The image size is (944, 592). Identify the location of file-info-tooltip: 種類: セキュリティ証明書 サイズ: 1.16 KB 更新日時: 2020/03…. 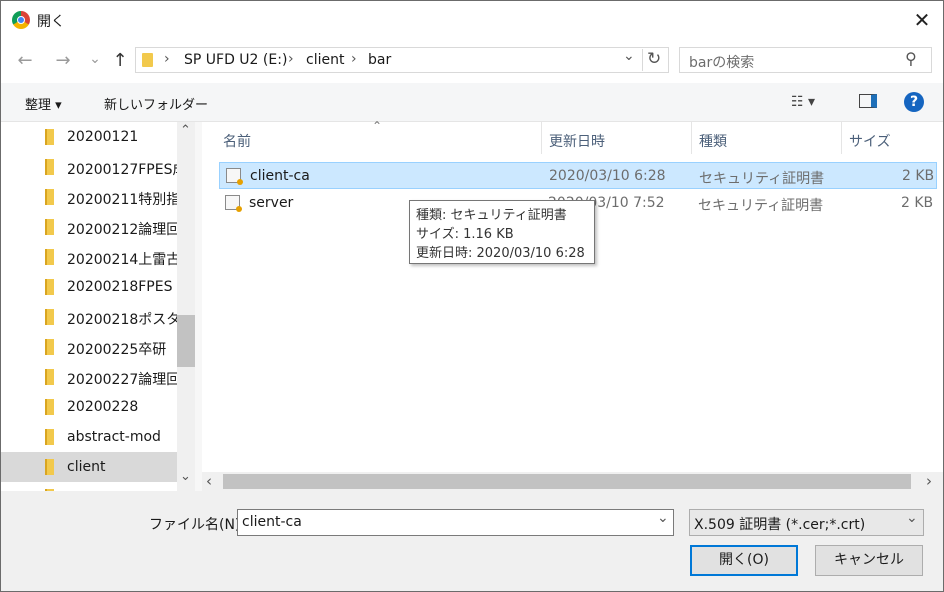
(502, 232).